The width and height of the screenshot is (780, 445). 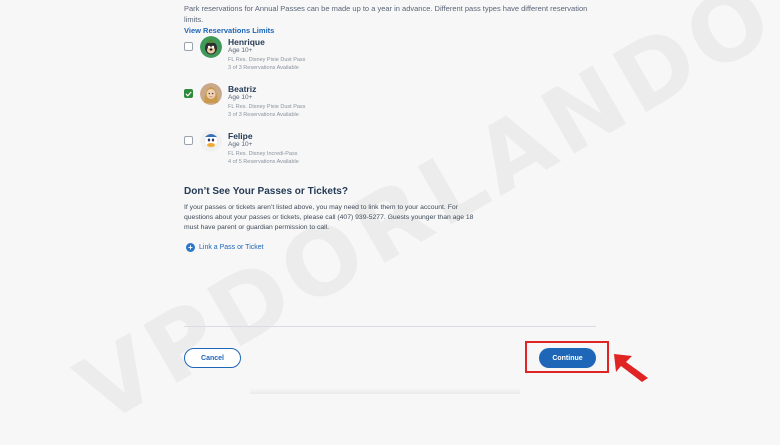 What do you see at coordinates (231, 247) in the screenshot?
I see `link-pass-label: Link a Pass or Ticket` at bounding box center [231, 247].